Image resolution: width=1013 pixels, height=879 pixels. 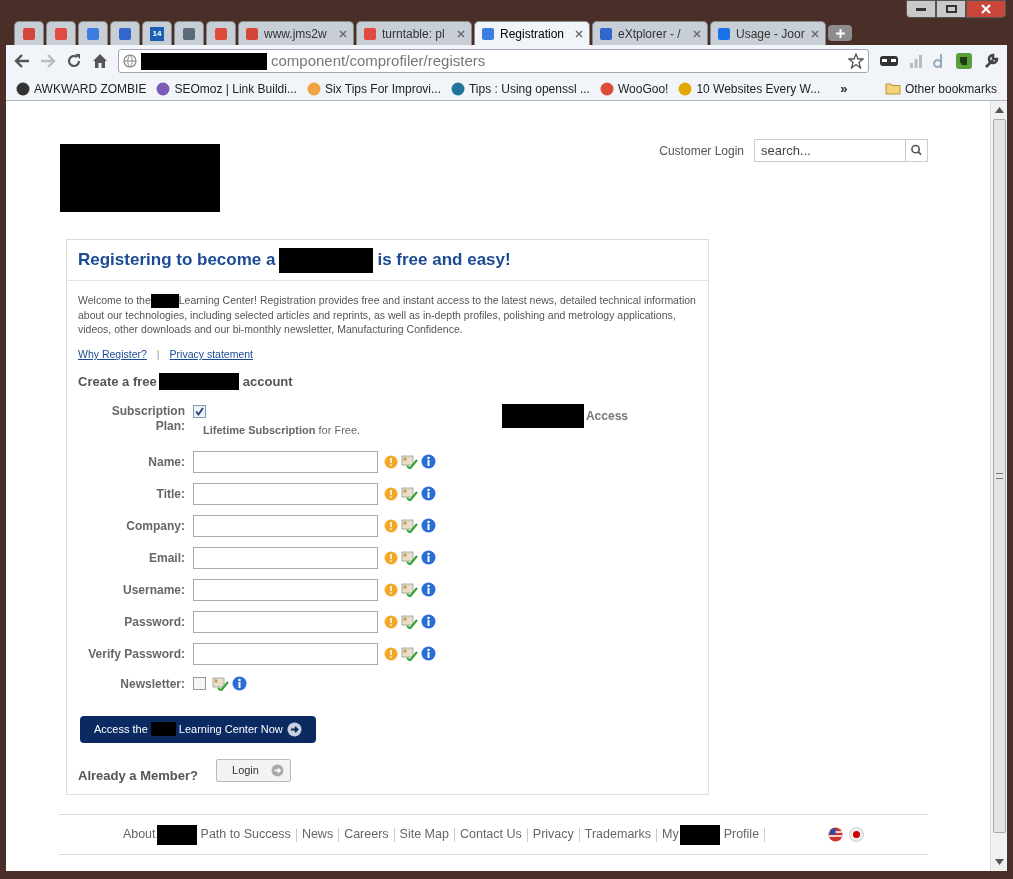 I want to click on footer-link: News, so click(x=317, y=834).